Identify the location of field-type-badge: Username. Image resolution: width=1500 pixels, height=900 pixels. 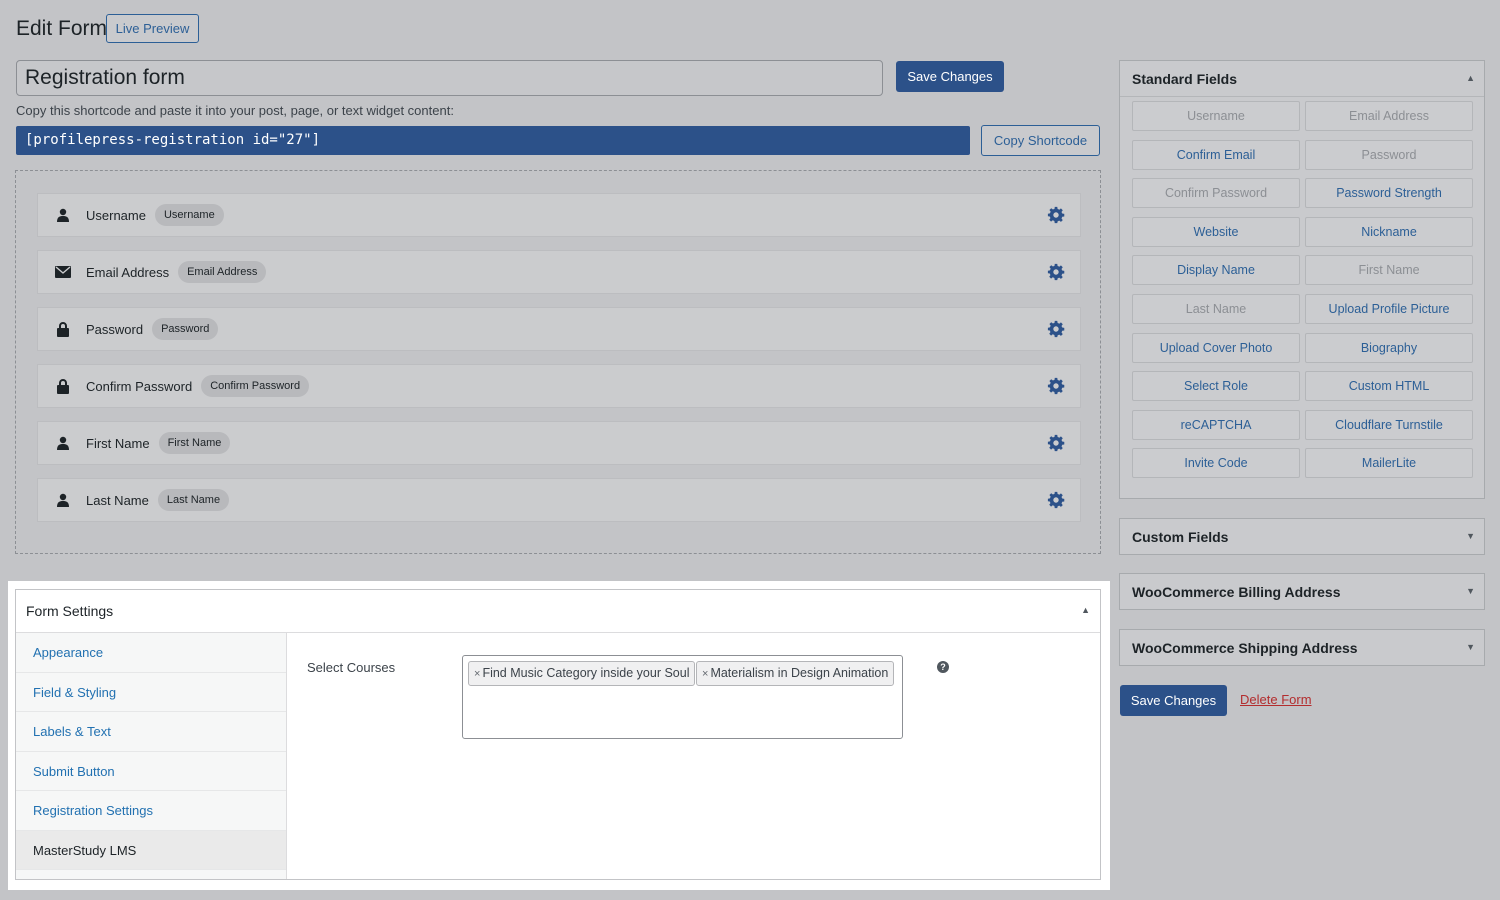
(189, 215).